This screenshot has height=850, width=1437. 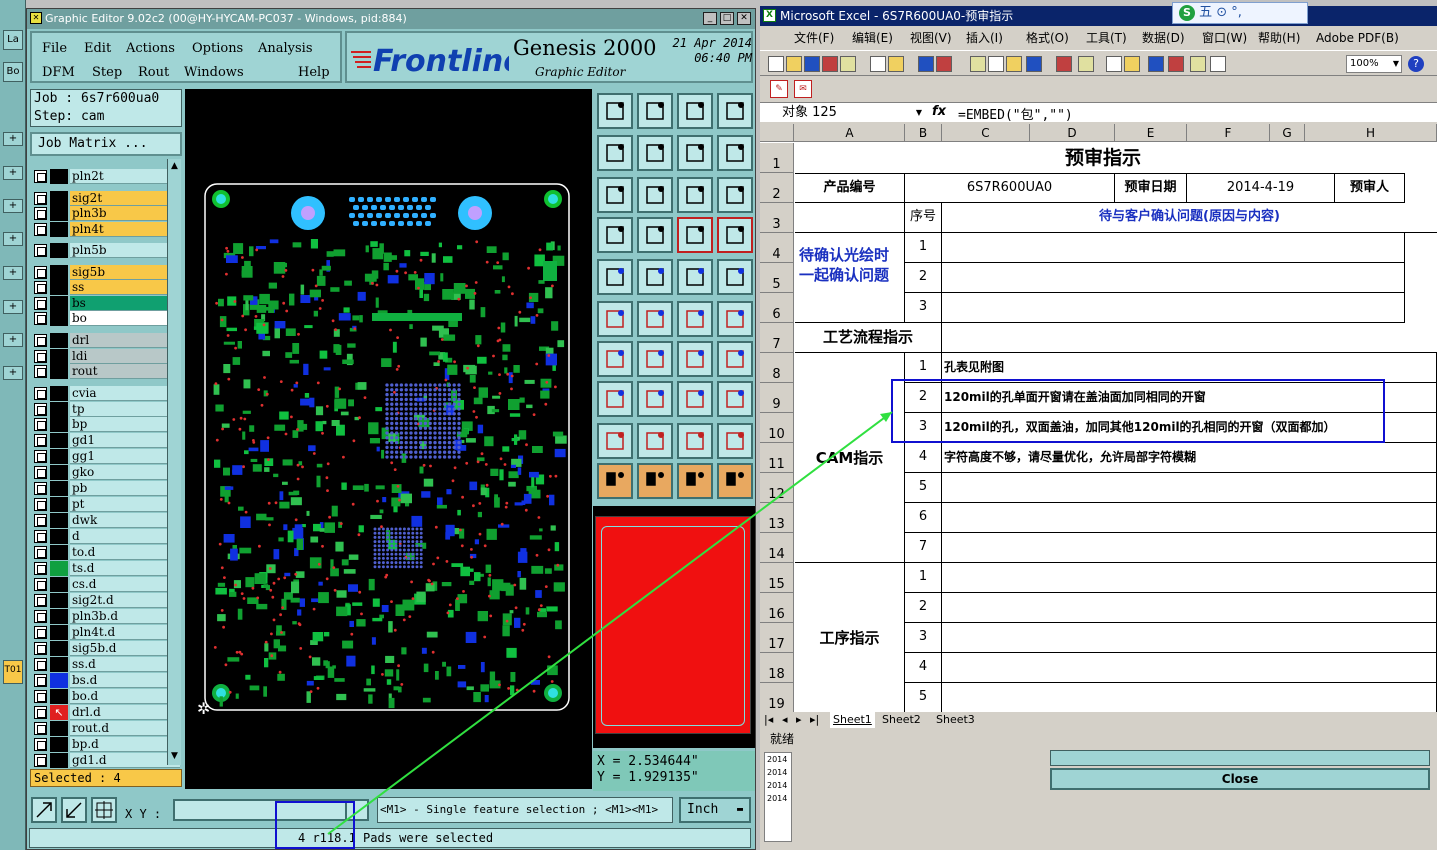 What do you see at coordinates (768, 720) in the screenshot?
I see `tab-nav-first-icon: |◂` at bounding box center [768, 720].